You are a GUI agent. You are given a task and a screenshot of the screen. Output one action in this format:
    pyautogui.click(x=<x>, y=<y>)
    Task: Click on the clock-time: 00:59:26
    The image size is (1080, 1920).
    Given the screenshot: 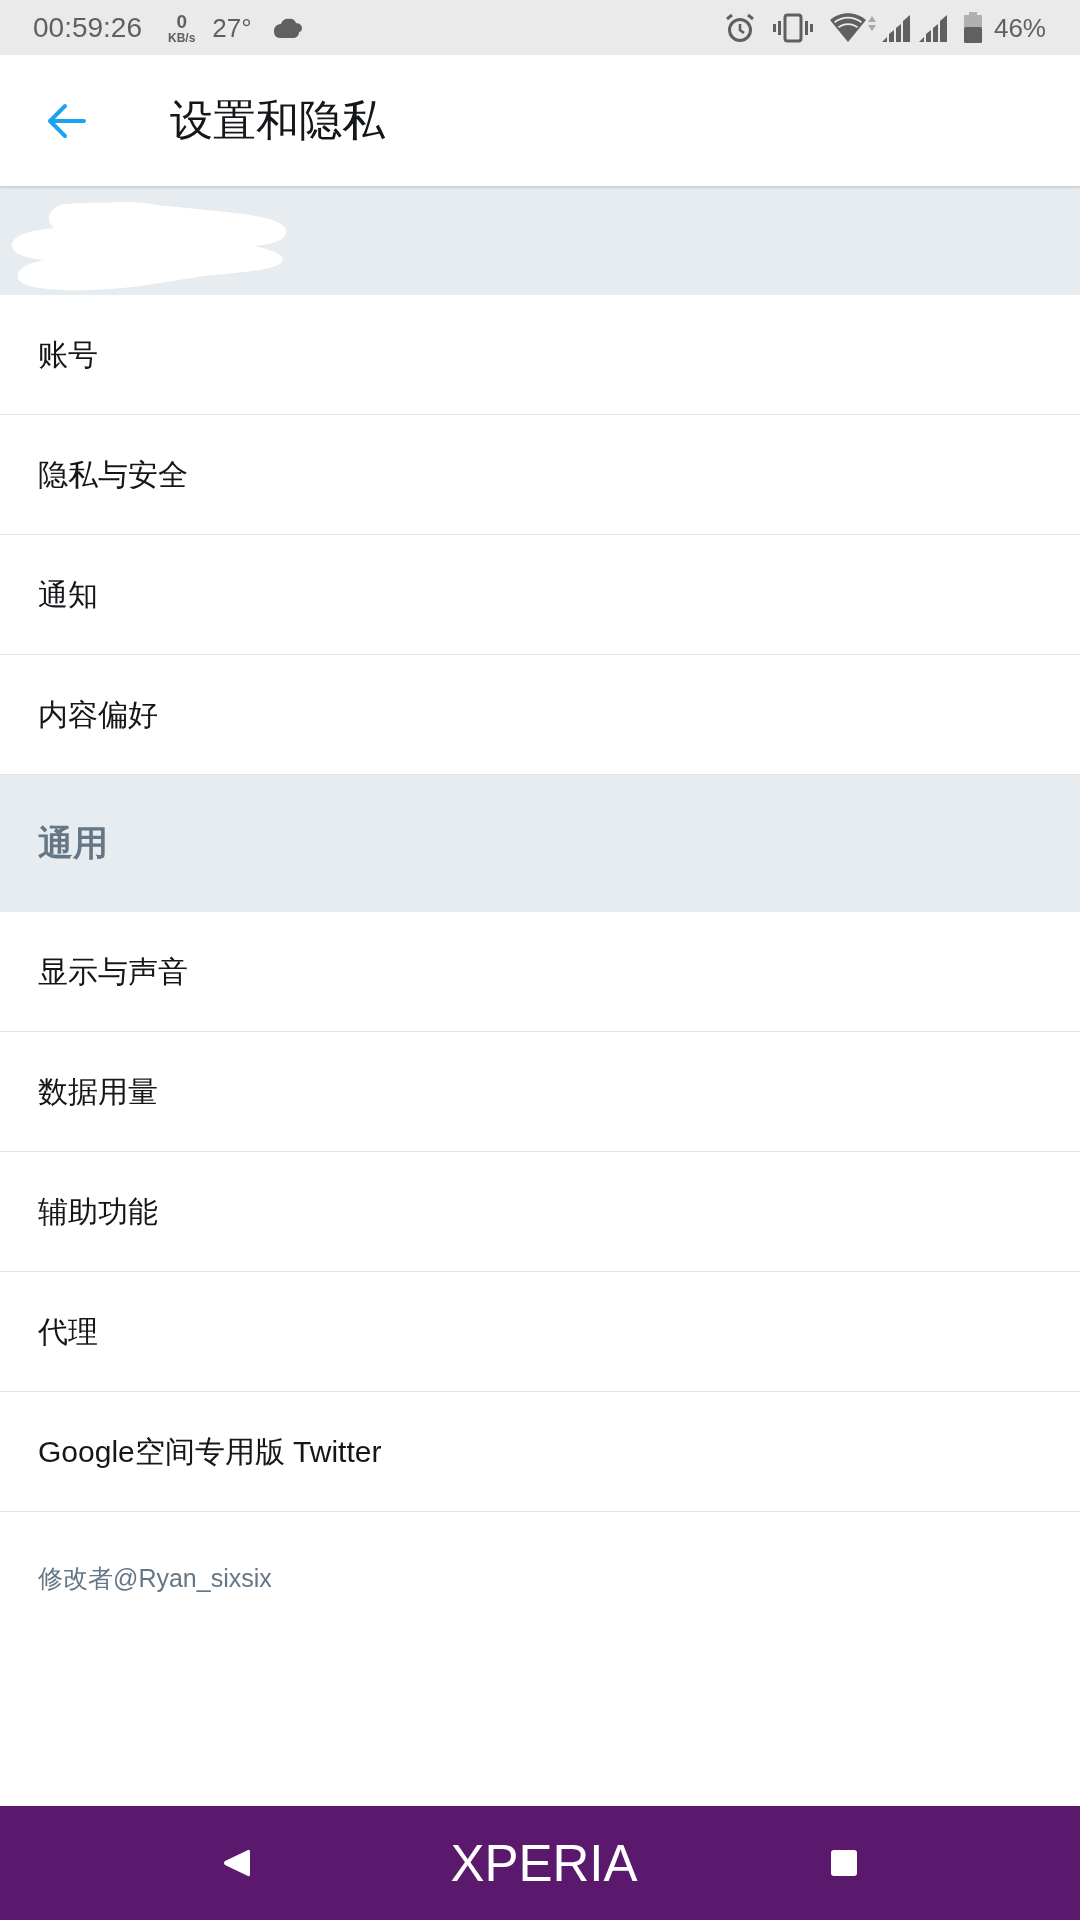 What is the action you would take?
    pyautogui.click(x=87, y=27)
    